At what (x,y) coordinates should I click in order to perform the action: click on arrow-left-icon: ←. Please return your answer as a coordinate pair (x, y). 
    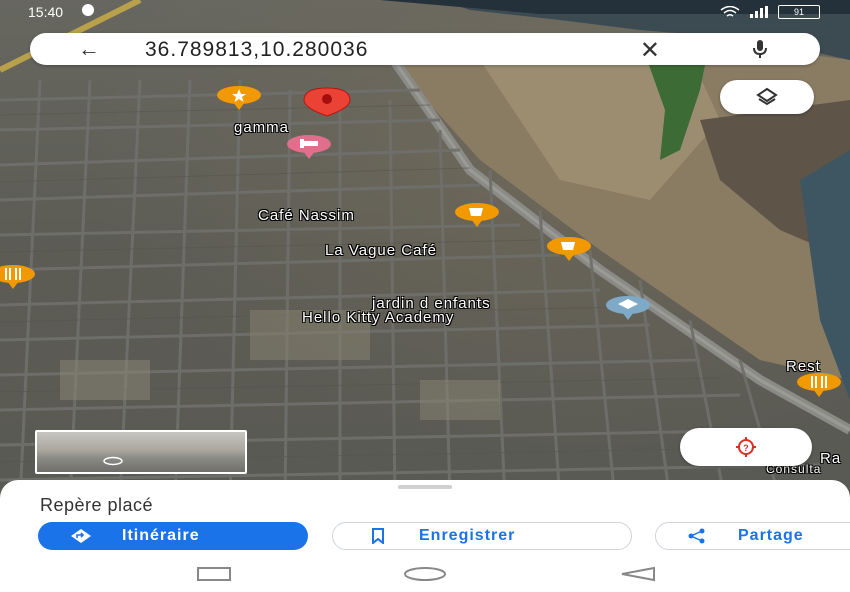
    Looking at the image, I should click on (89, 49).